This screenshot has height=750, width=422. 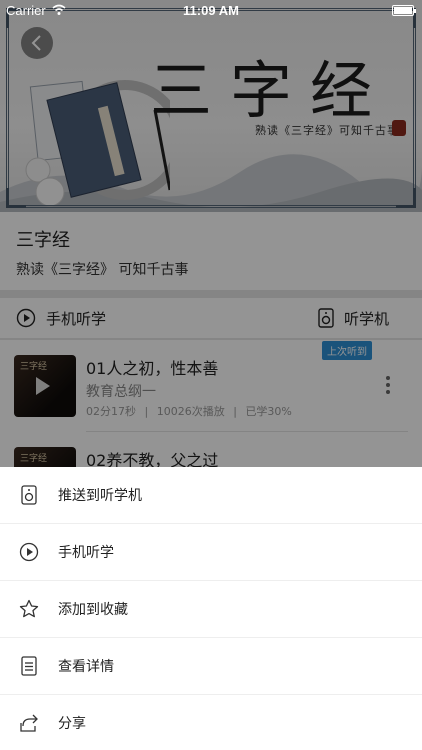 I want to click on share-item: 分享, so click(x=211, y=722).